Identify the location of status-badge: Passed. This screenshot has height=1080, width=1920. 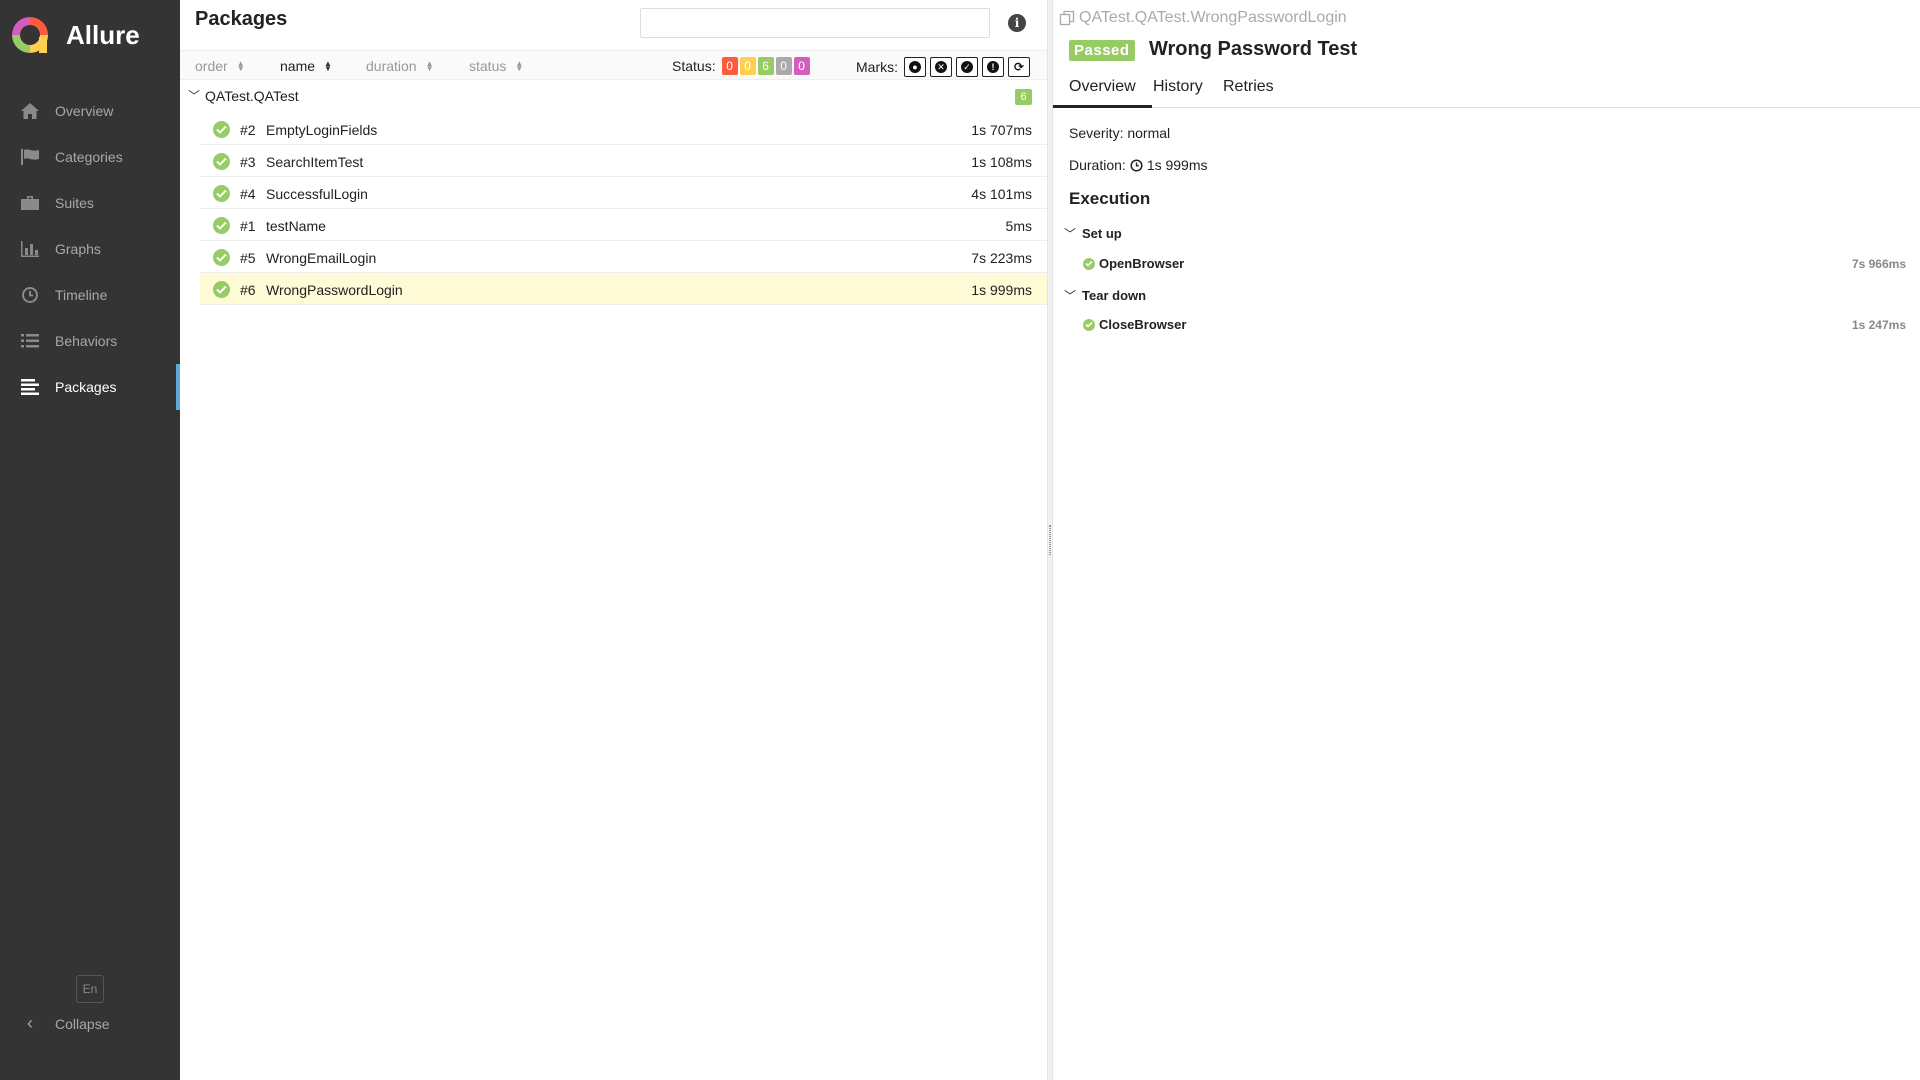
(1102, 50).